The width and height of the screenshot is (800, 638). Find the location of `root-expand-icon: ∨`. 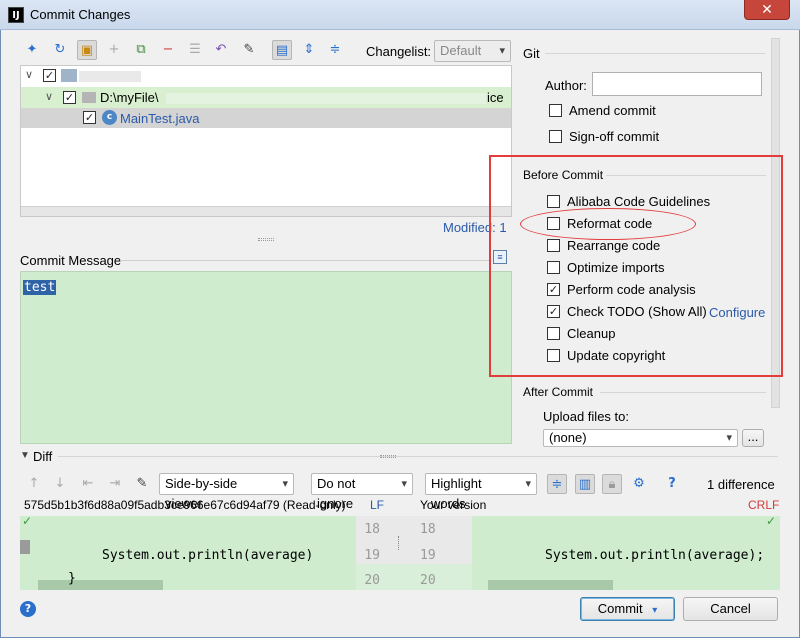

root-expand-icon: ∨ is located at coordinates (29, 74).